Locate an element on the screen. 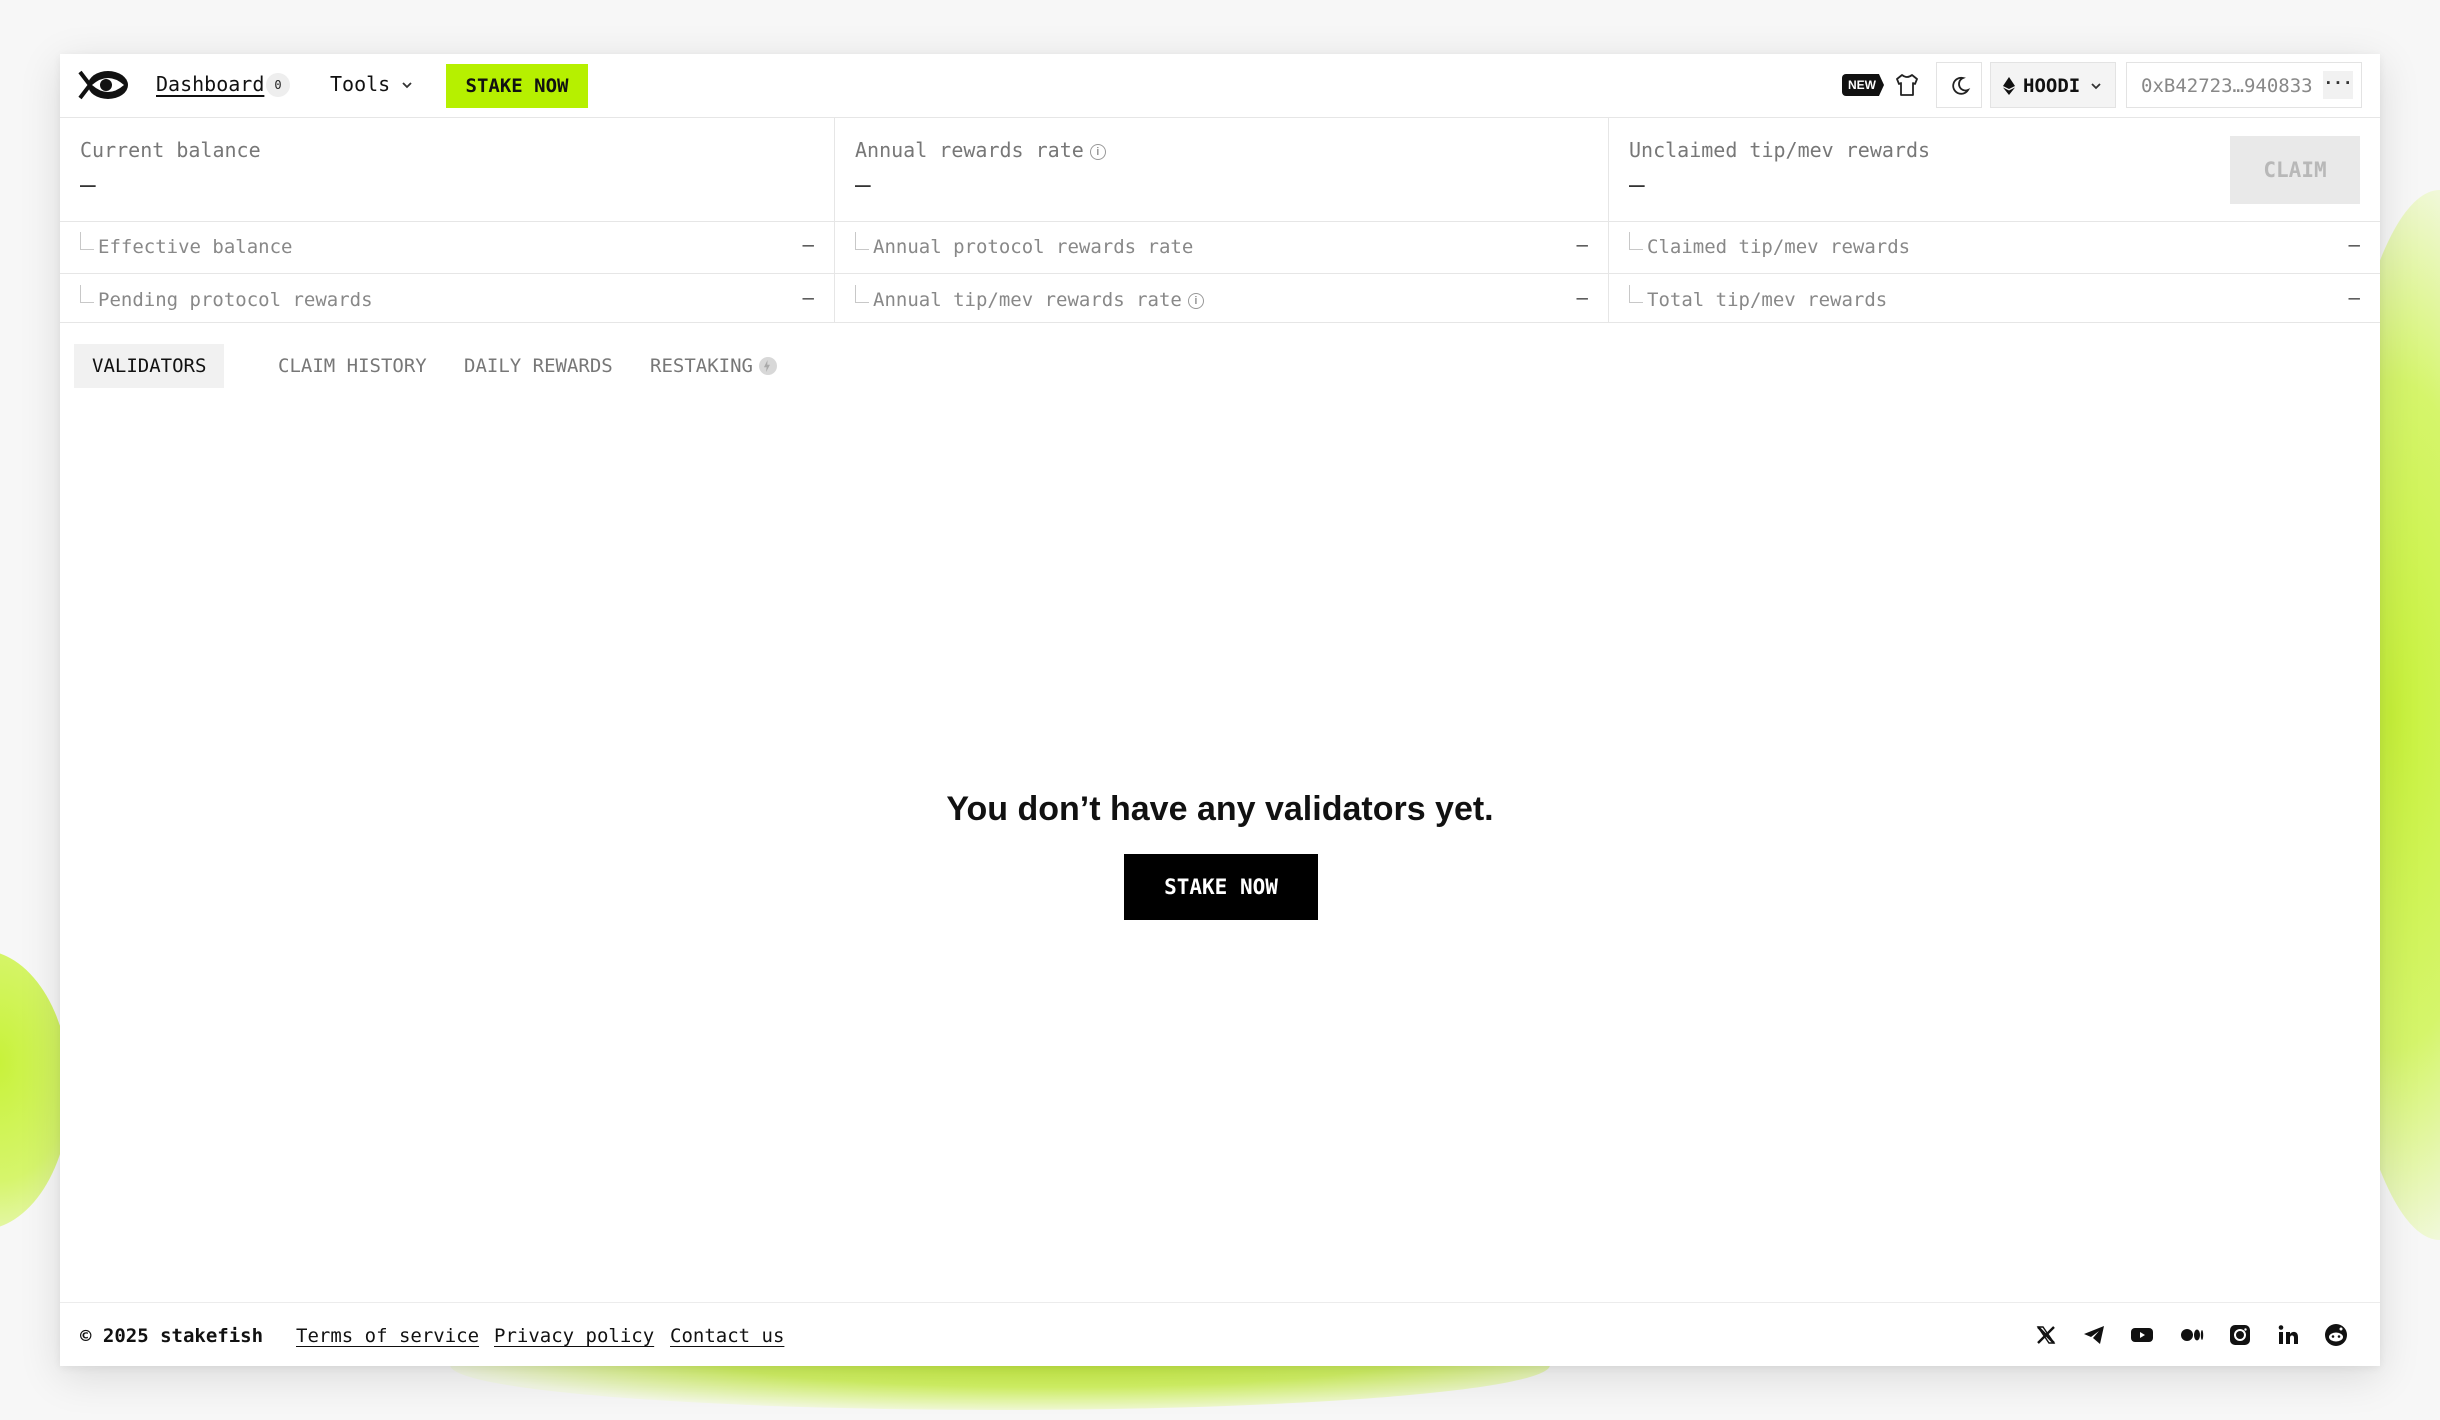  tab-restaking-label: RESTAKING is located at coordinates (701, 366).